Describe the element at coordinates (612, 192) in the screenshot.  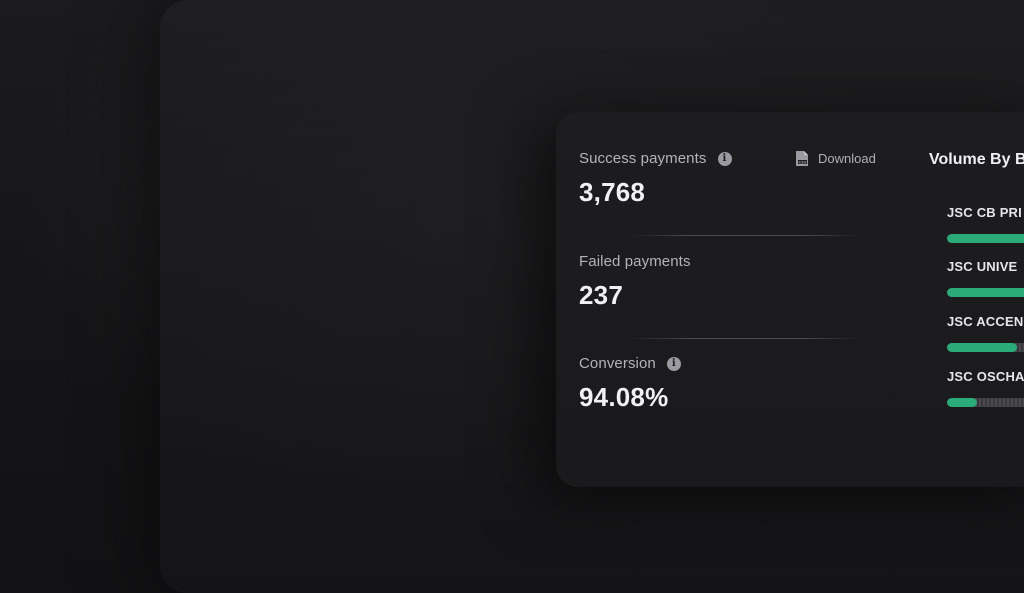
I see `success-payments-value: 3,768` at that location.